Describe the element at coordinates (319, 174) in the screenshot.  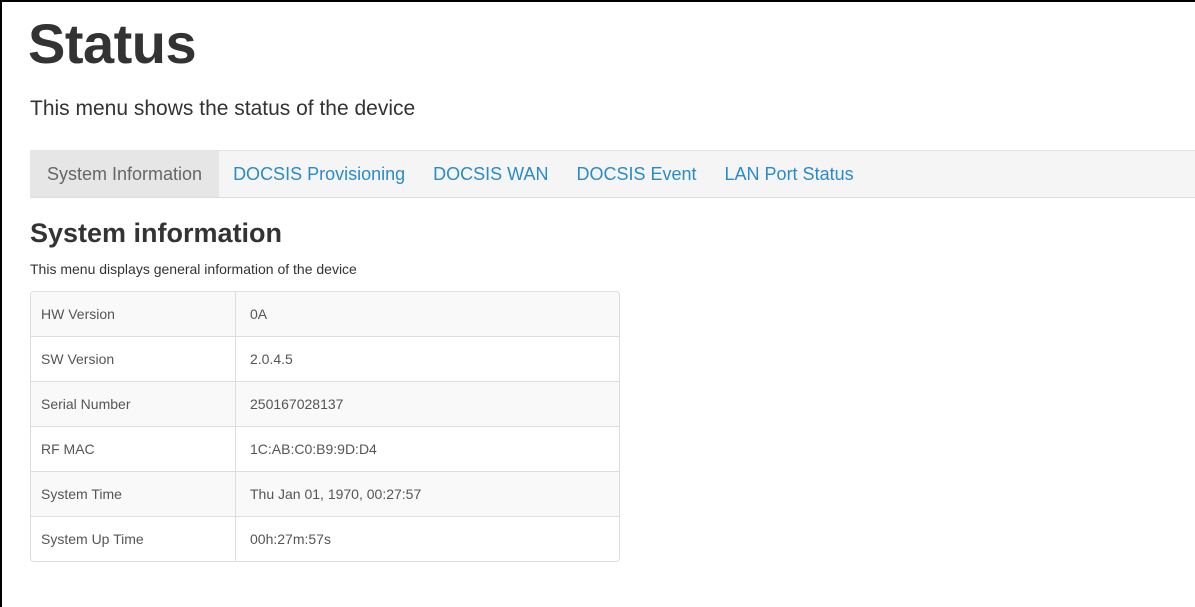
I see `tab-docsis-provisioning: DOCSIS Provisioning` at that location.